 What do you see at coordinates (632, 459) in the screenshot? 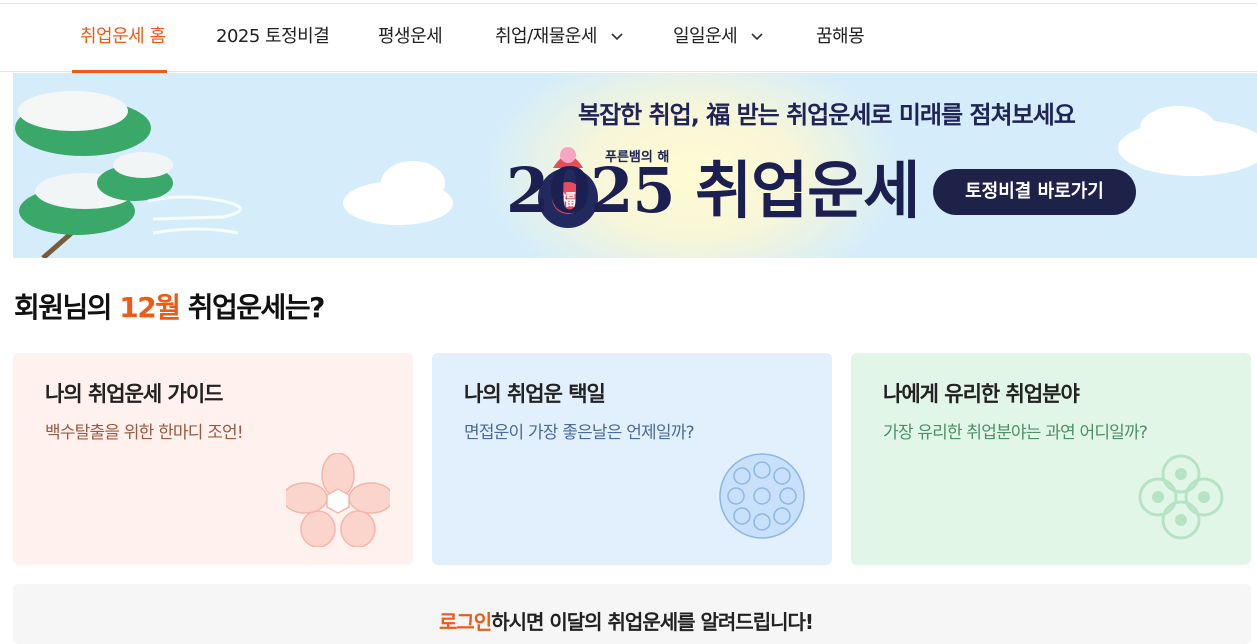
I see `card-date-pick: 나의 취업운 택일 면접운이 가장 좋은날은 언제일까?` at bounding box center [632, 459].